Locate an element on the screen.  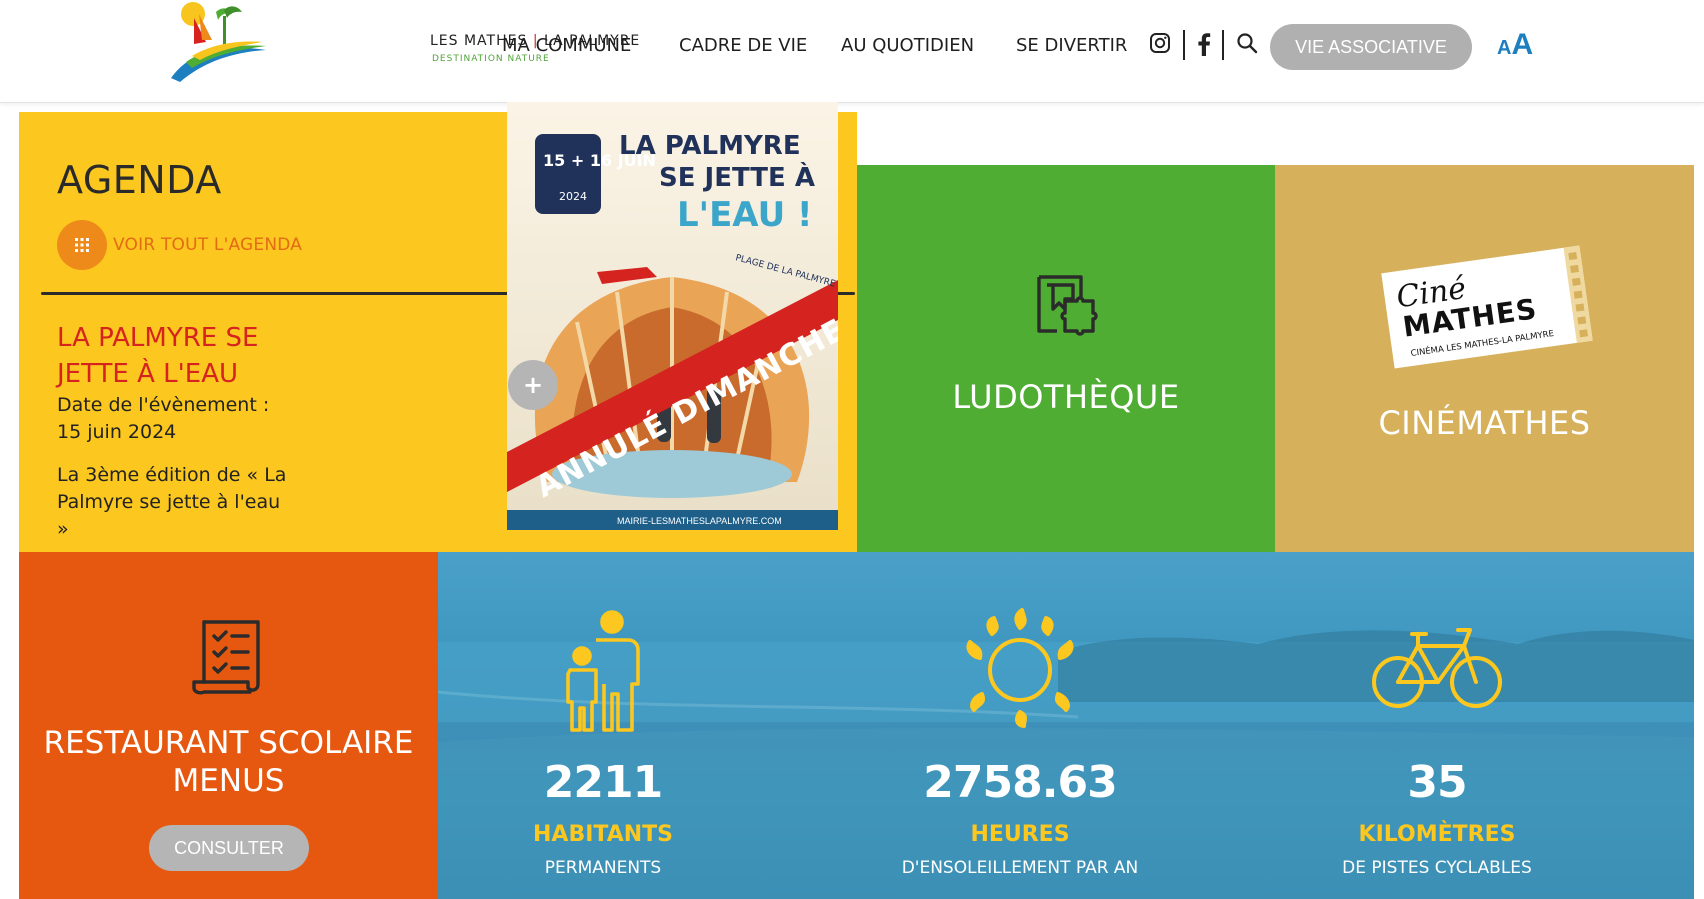
stat-habitants: 2211 HABITANTS PERMANENTS is located at coordinates (603, 725).